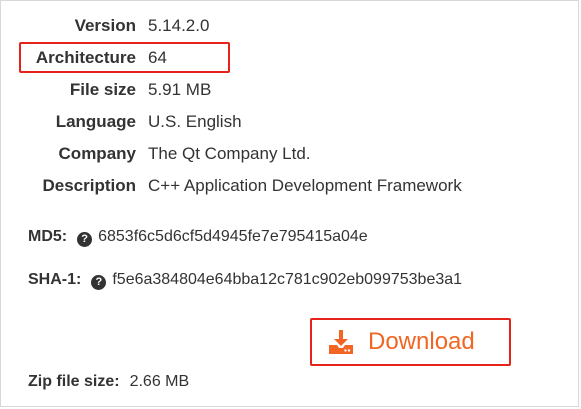  I want to click on zip-size-row: Zip file size: 2.66 MB, so click(108, 382).